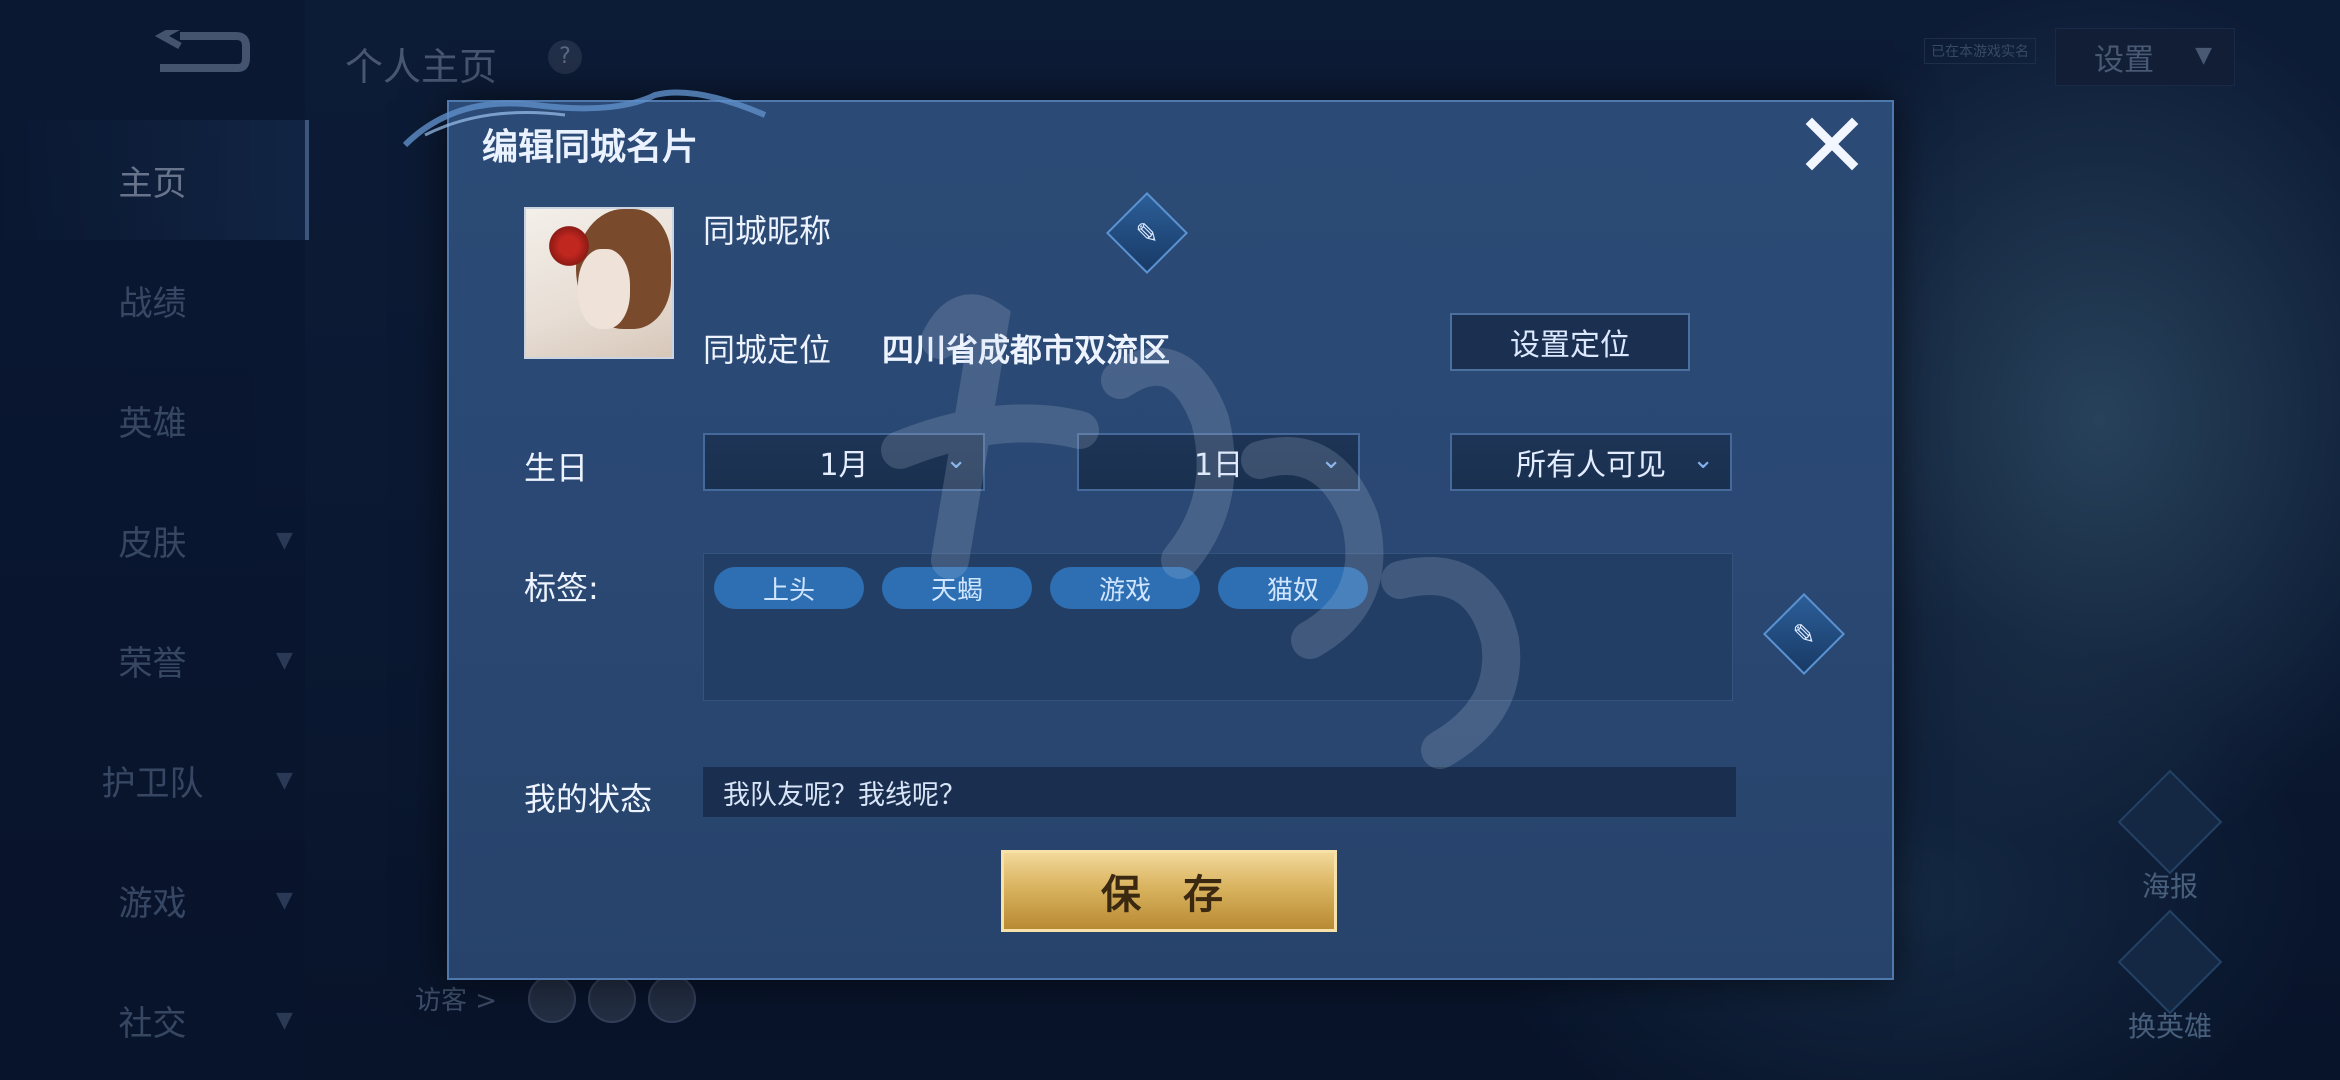  I want to click on avatar-flower, so click(569, 246).